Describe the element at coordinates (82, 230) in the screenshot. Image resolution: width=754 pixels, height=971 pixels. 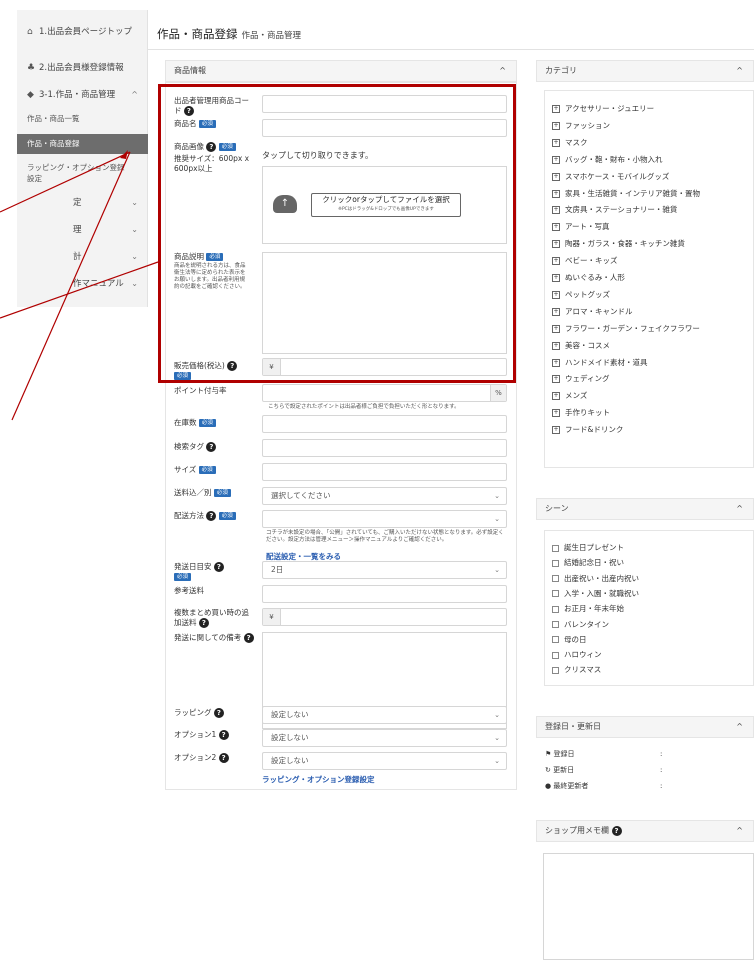
I see `sidebar-item-management: 理 ⌄` at that location.